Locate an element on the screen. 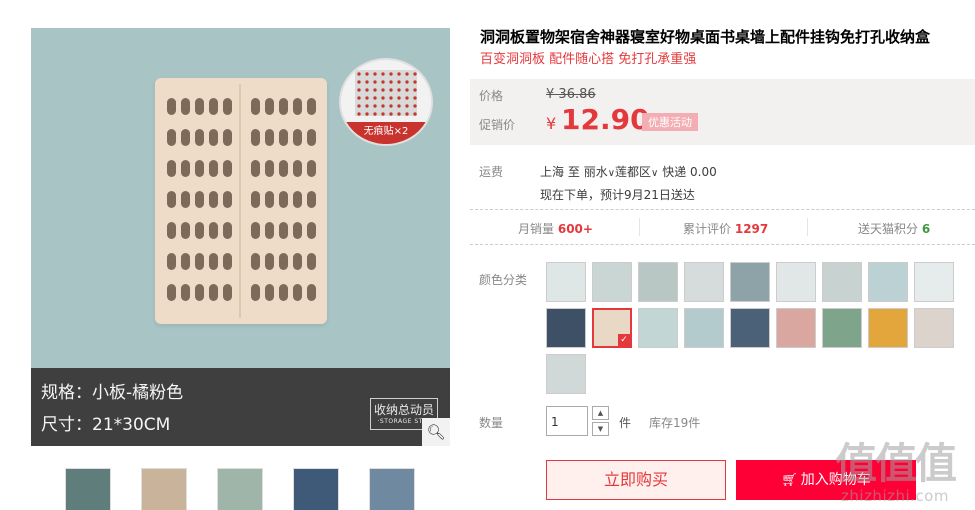 The image size is (975, 510). quantity-input: 1 is located at coordinates (567, 421).